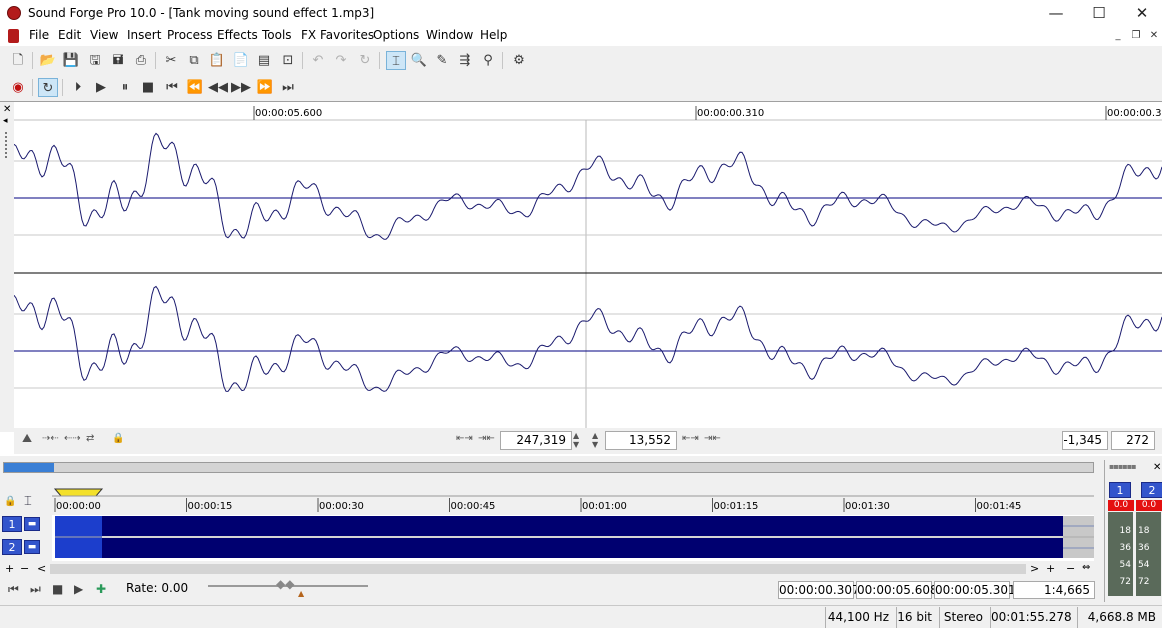 The image size is (1162, 628). I want to click on fast-forward-icon: ▶▶, so click(241, 87).